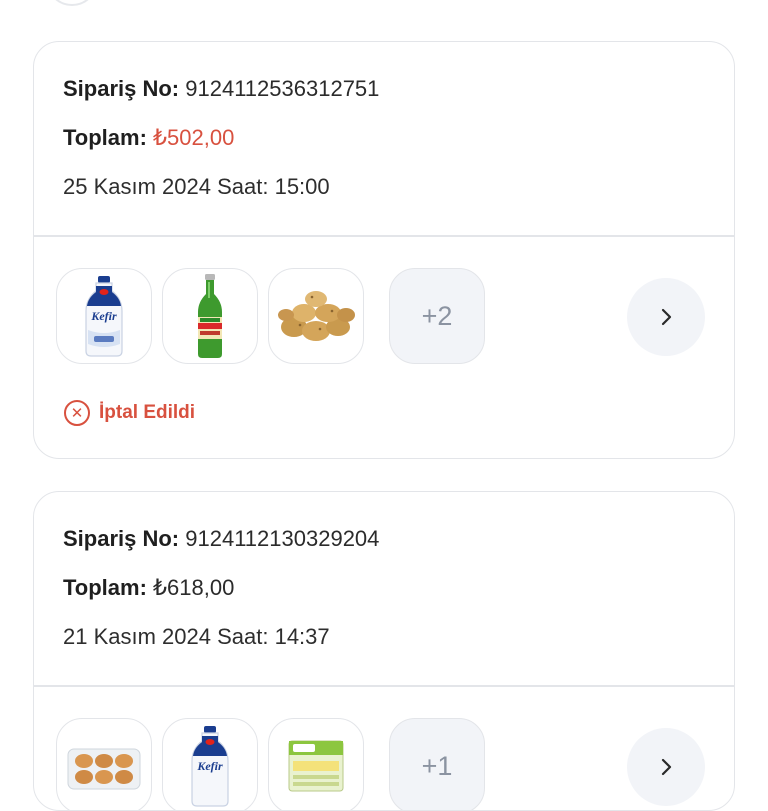 This screenshot has height=811, width=768. I want to click on order-number-line: Sipariş No: 9124112130329204, so click(221, 539).